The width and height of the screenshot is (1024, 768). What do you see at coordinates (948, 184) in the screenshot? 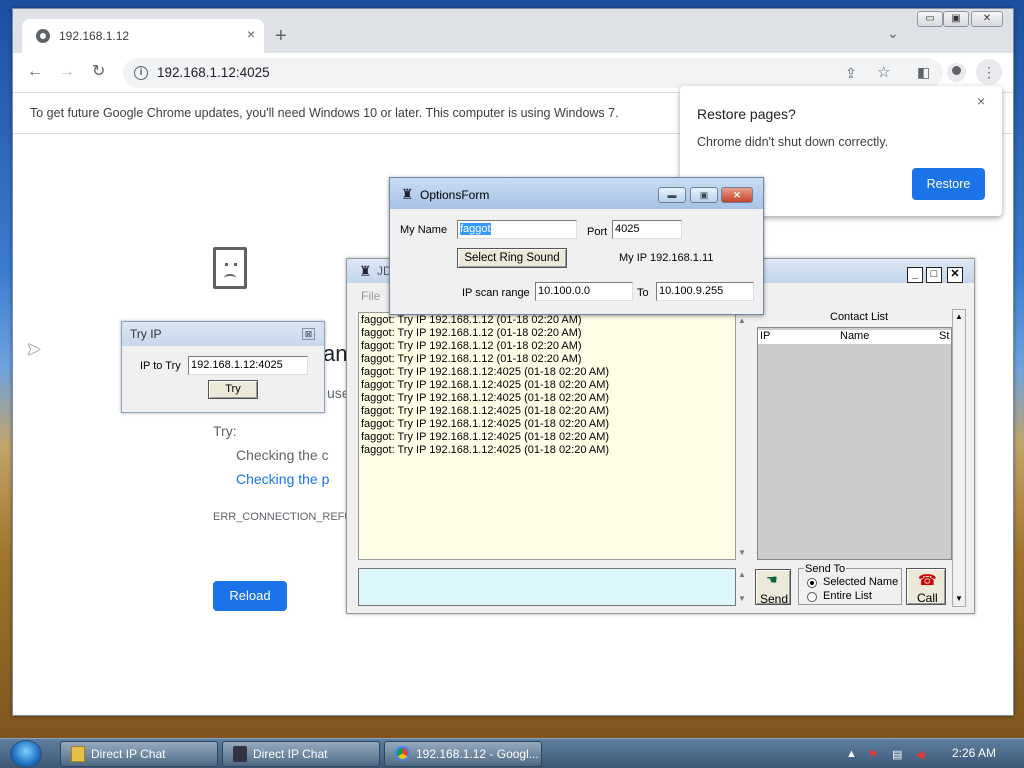
I see `restore-button: Restore` at bounding box center [948, 184].